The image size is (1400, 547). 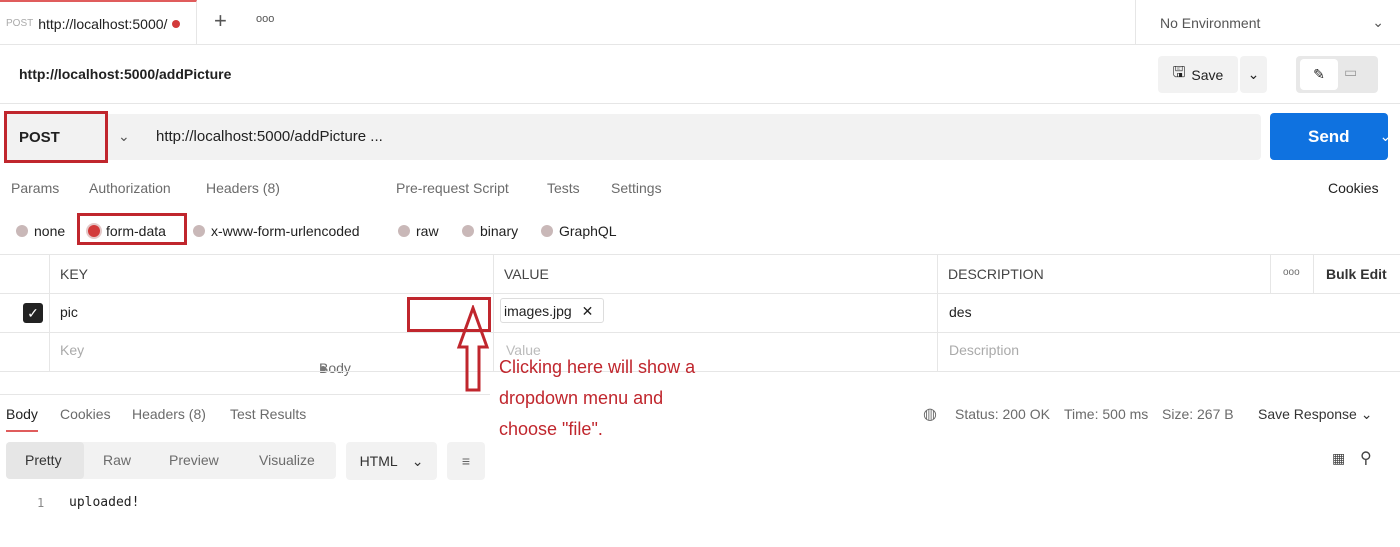 I want to click on format-select: HTML ⌄, so click(x=391, y=461).